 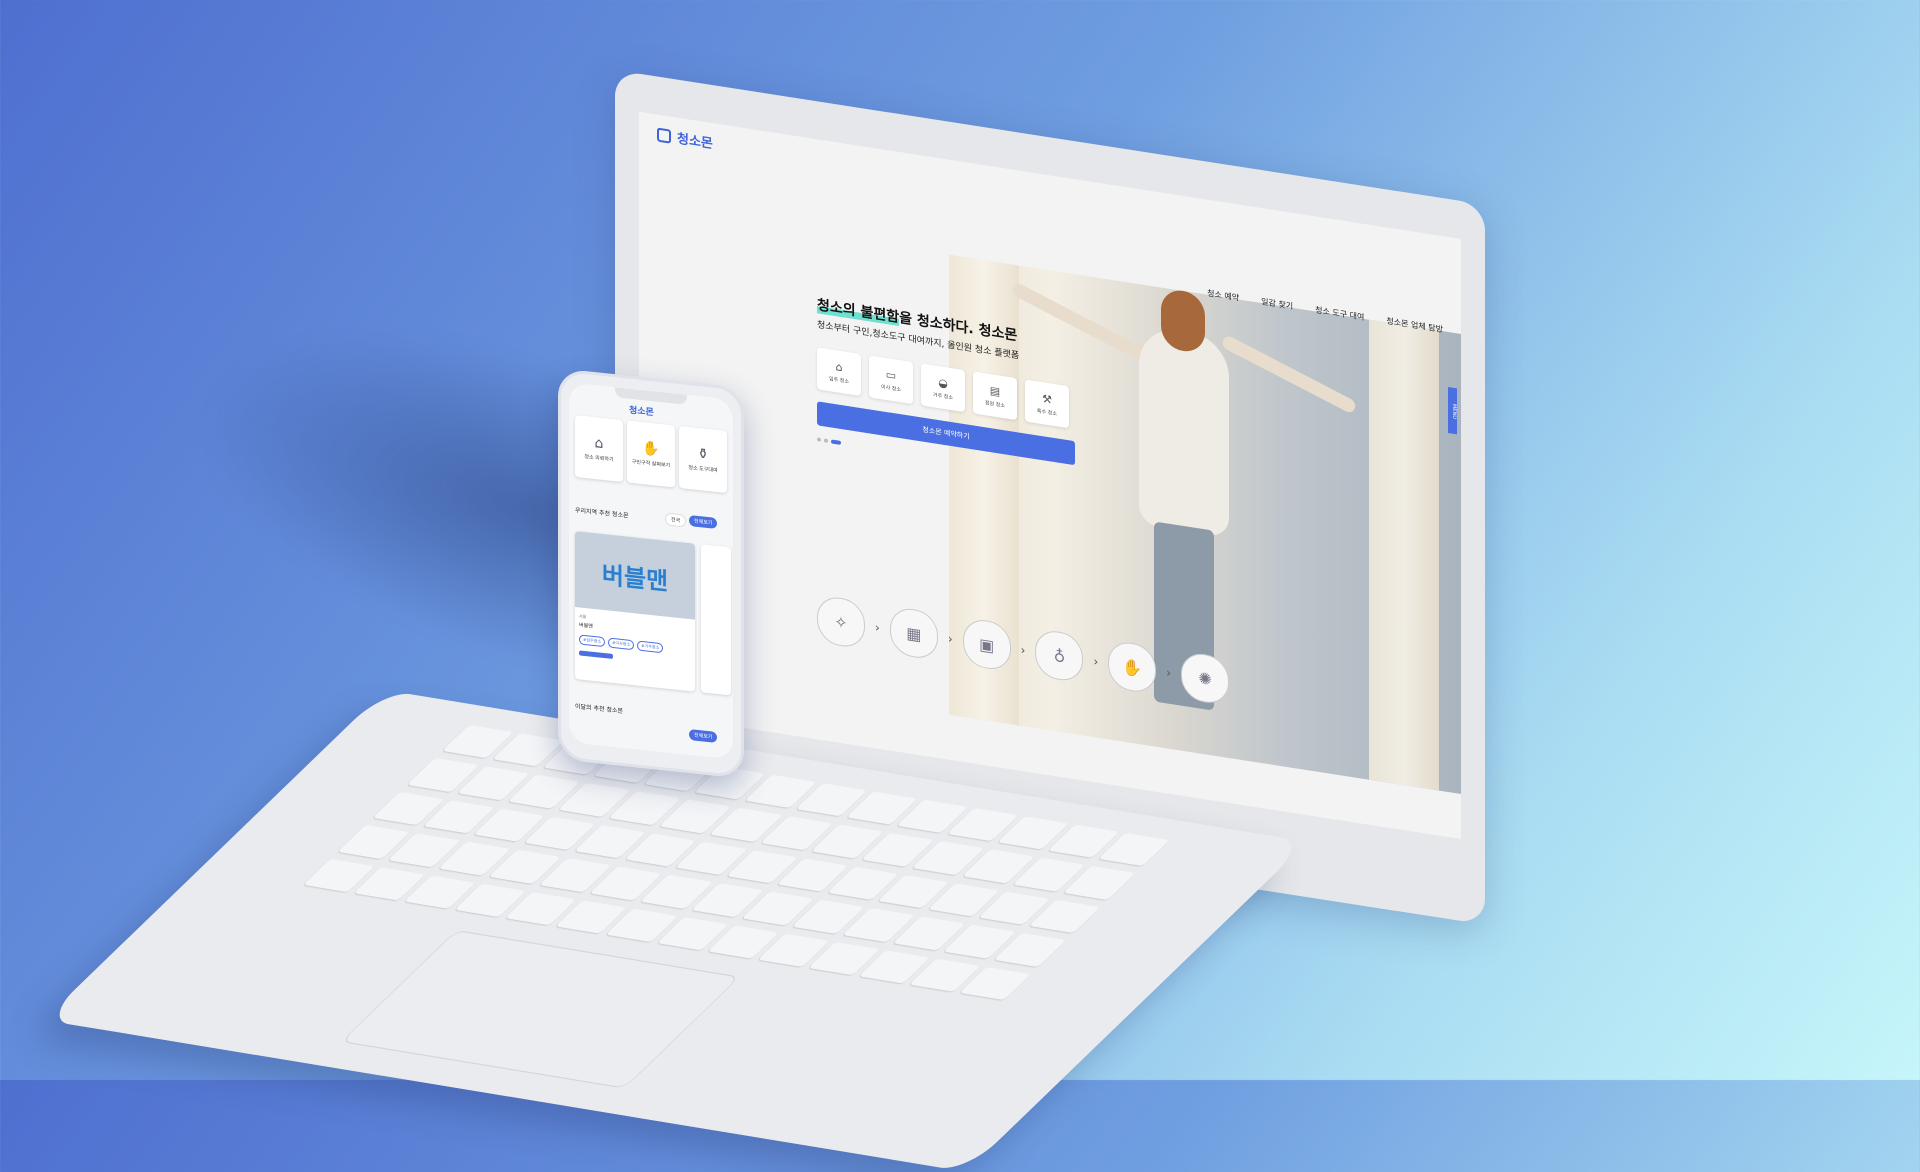 I want to click on category-card: ⌂ 입주 청소, so click(x=839, y=372).